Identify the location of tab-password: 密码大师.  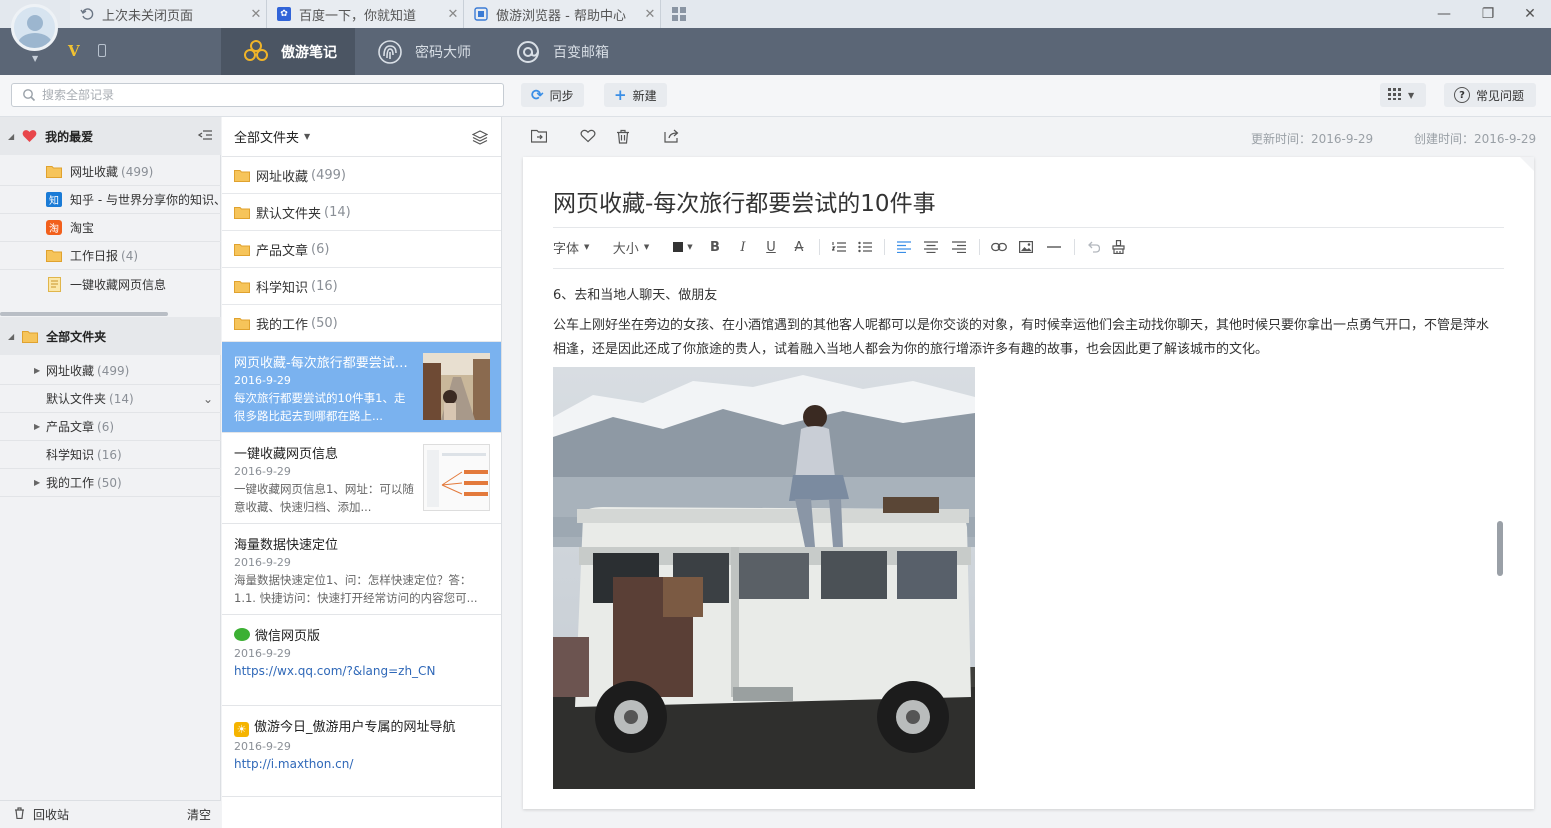
(424, 51).